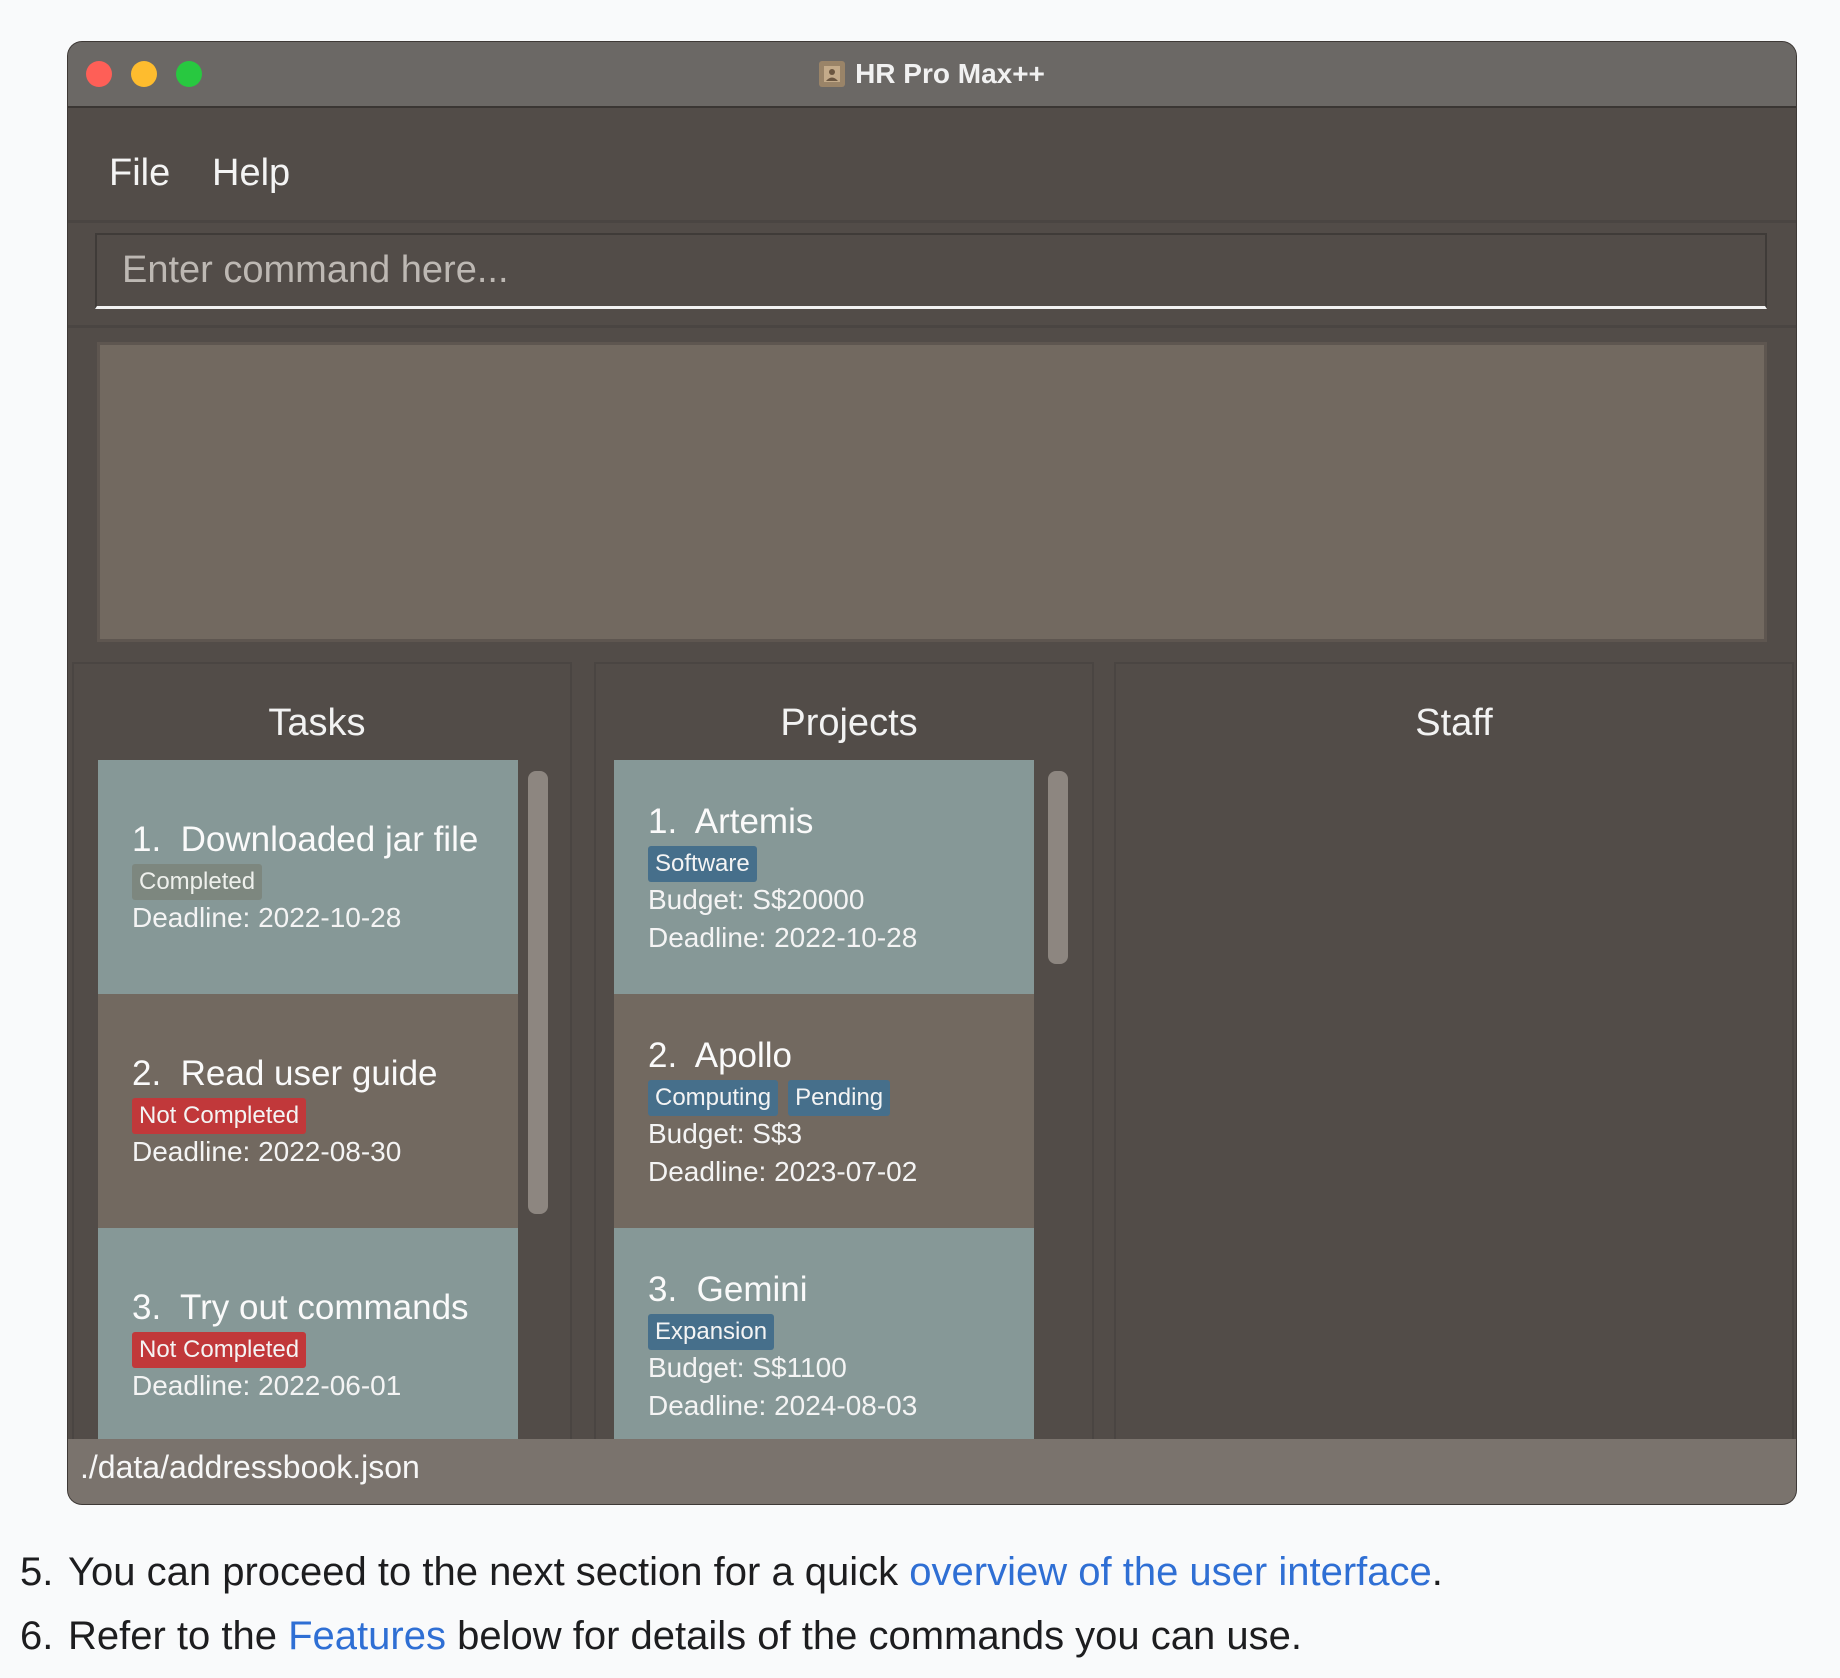 The image size is (1840, 1678). I want to click on overview-link: overview of the user interface, so click(1170, 1572).